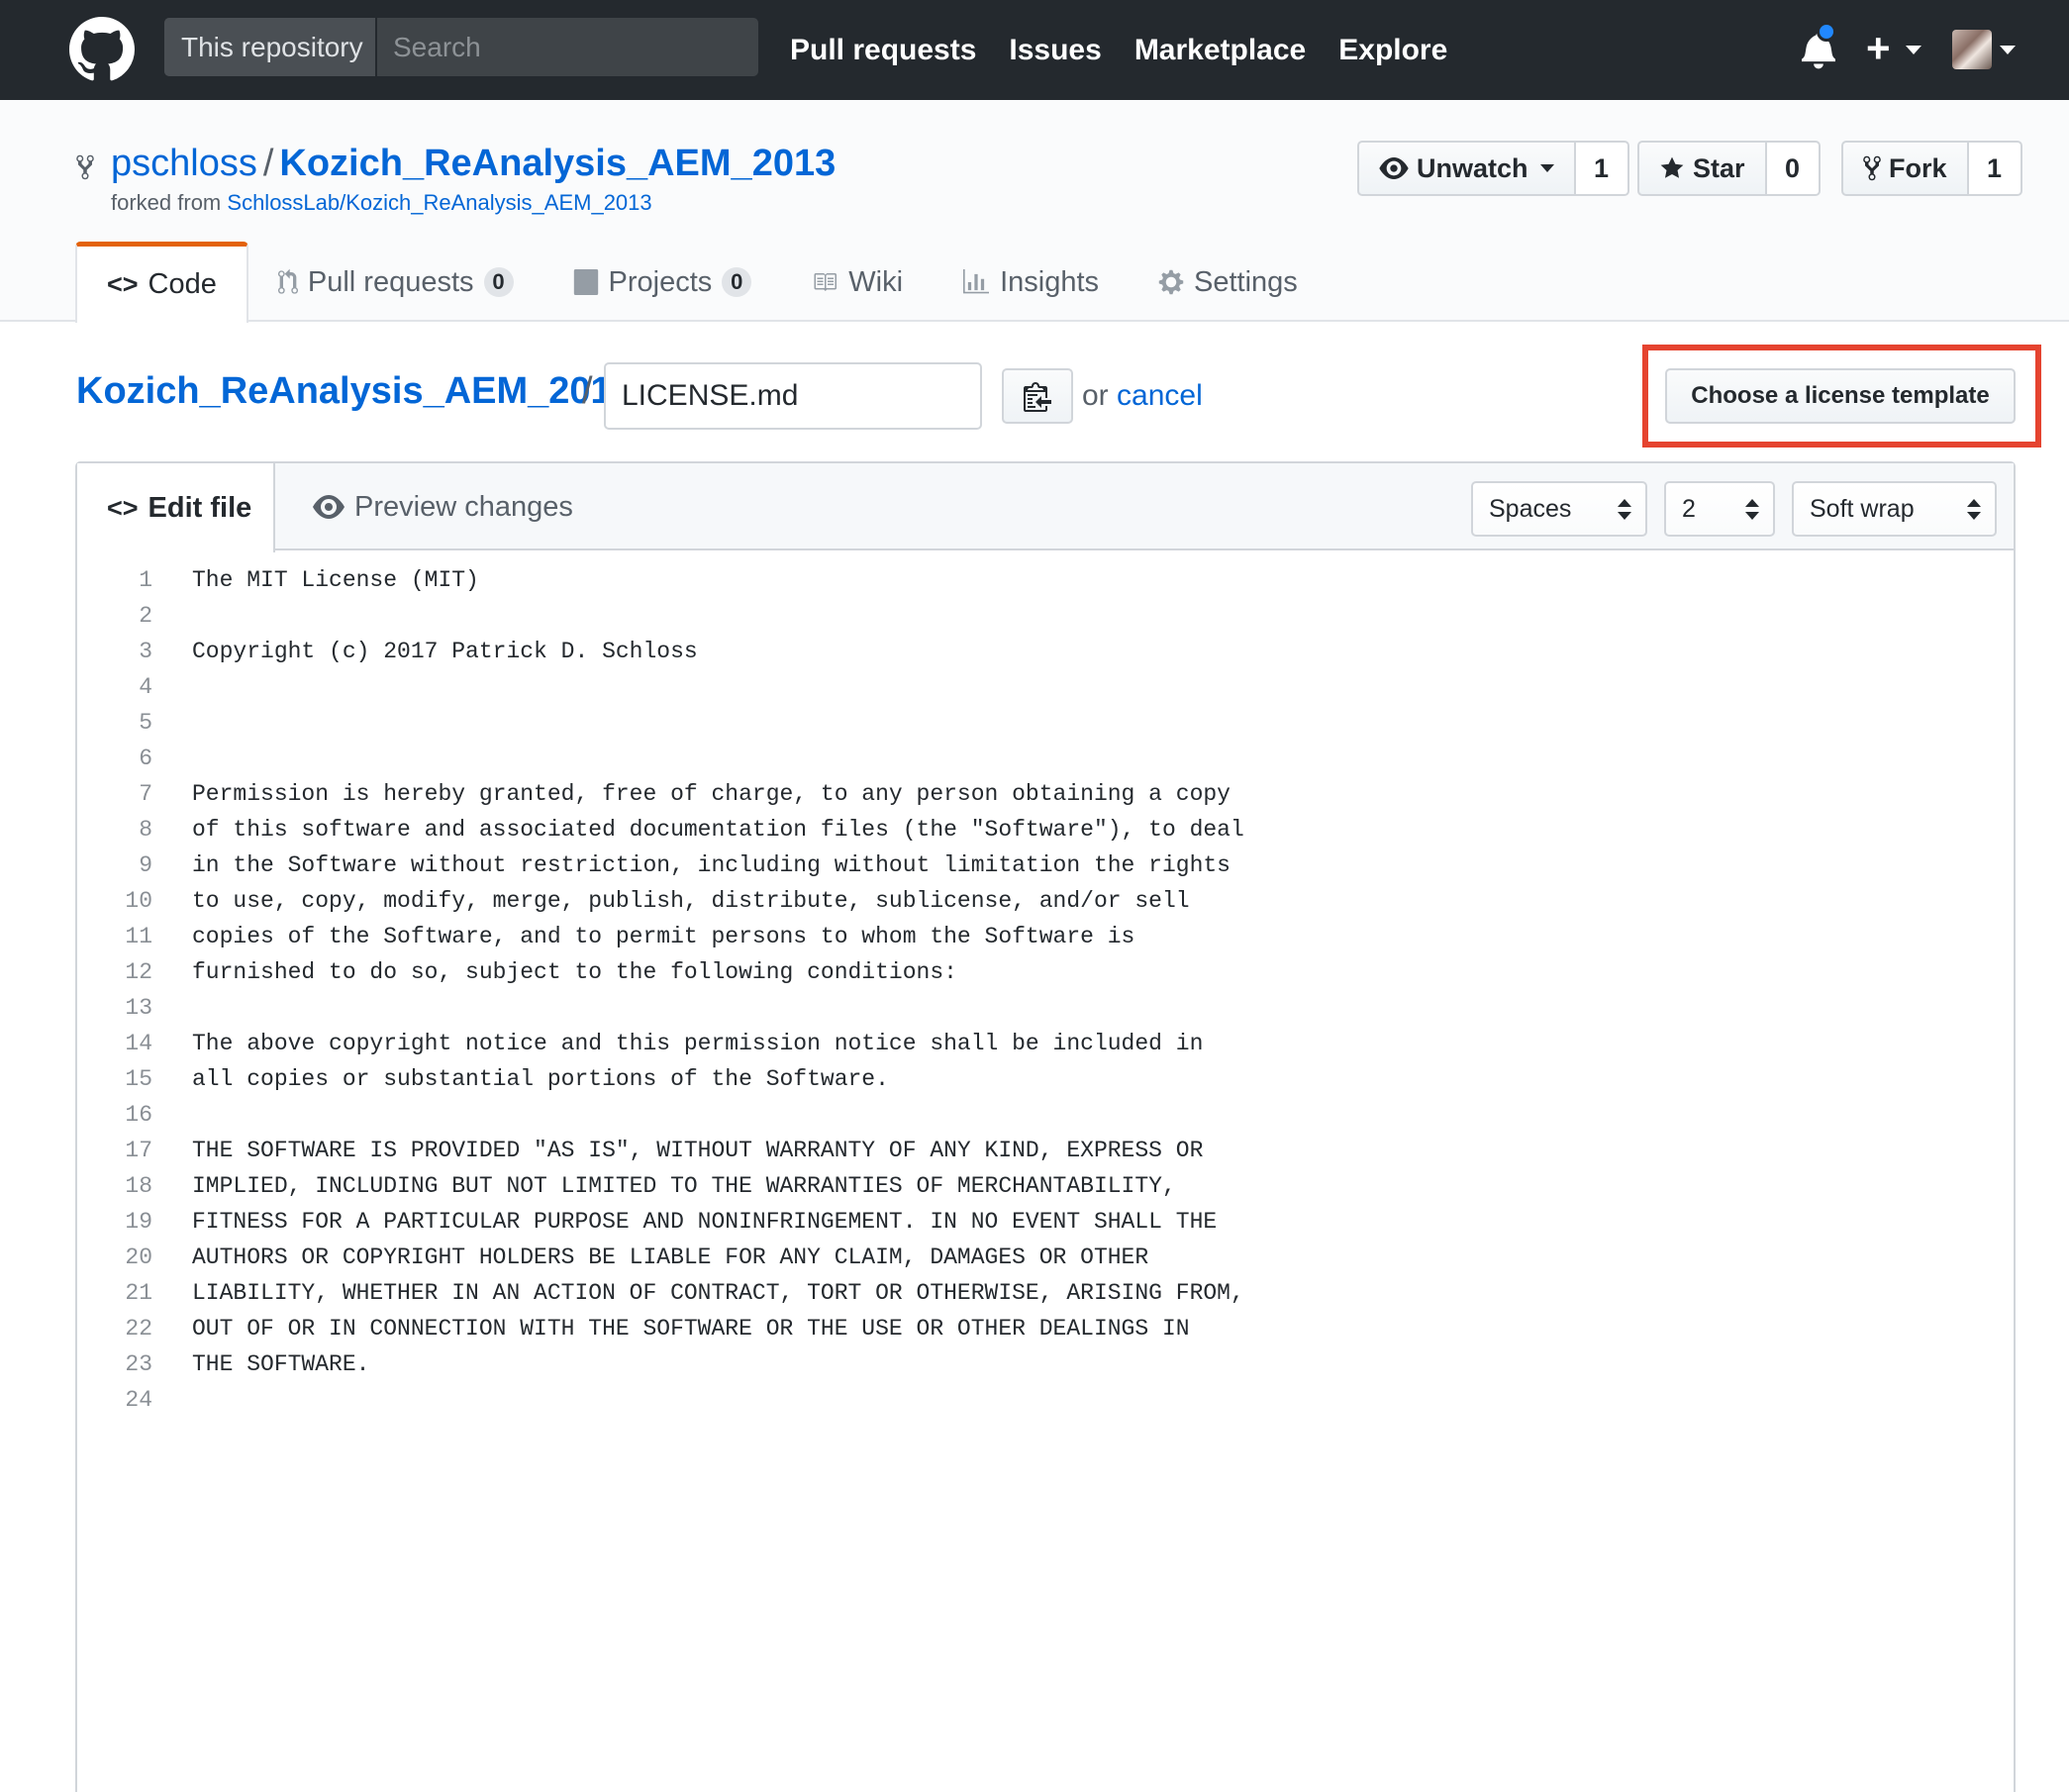 The width and height of the screenshot is (2069, 1792). I want to click on code-line: 2, so click(1045, 616).